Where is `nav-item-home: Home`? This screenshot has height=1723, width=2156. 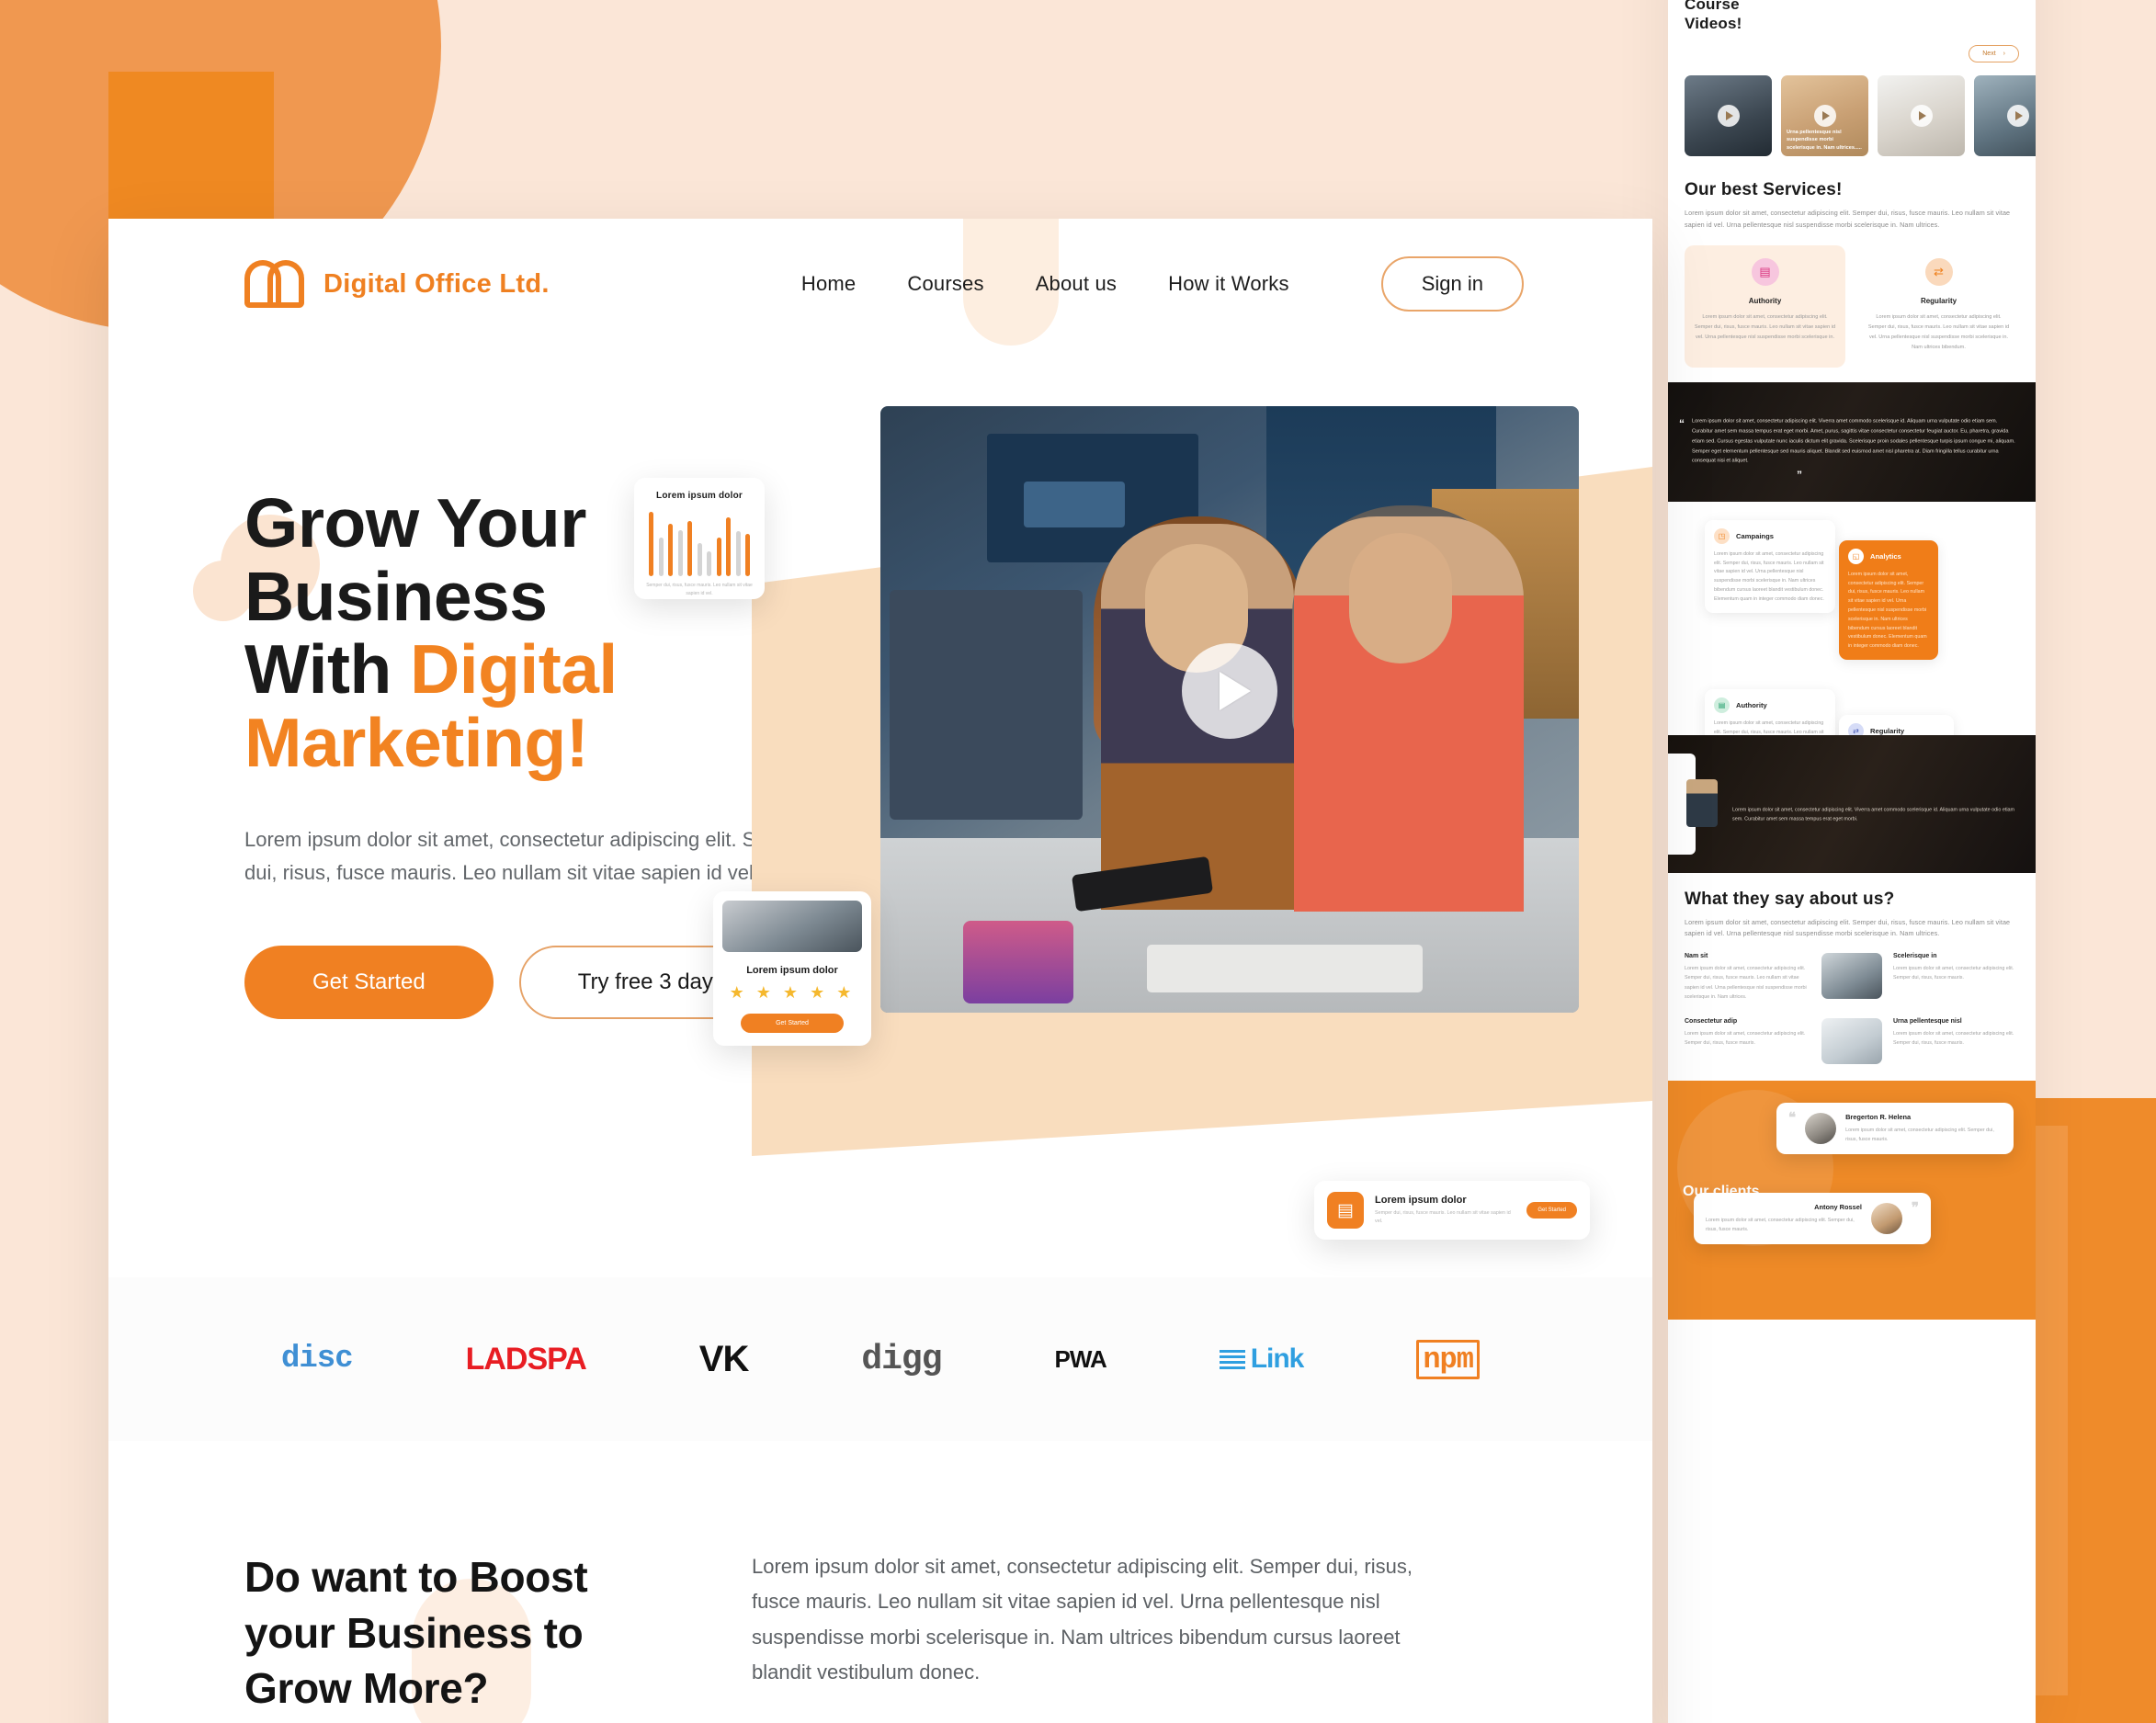 nav-item-home: Home is located at coordinates (829, 284).